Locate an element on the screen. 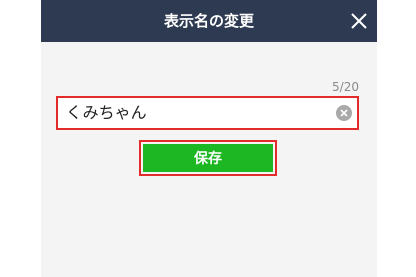 This screenshot has width=416, height=277. header-bar: 表示名の変更 is located at coordinates (209, 21).